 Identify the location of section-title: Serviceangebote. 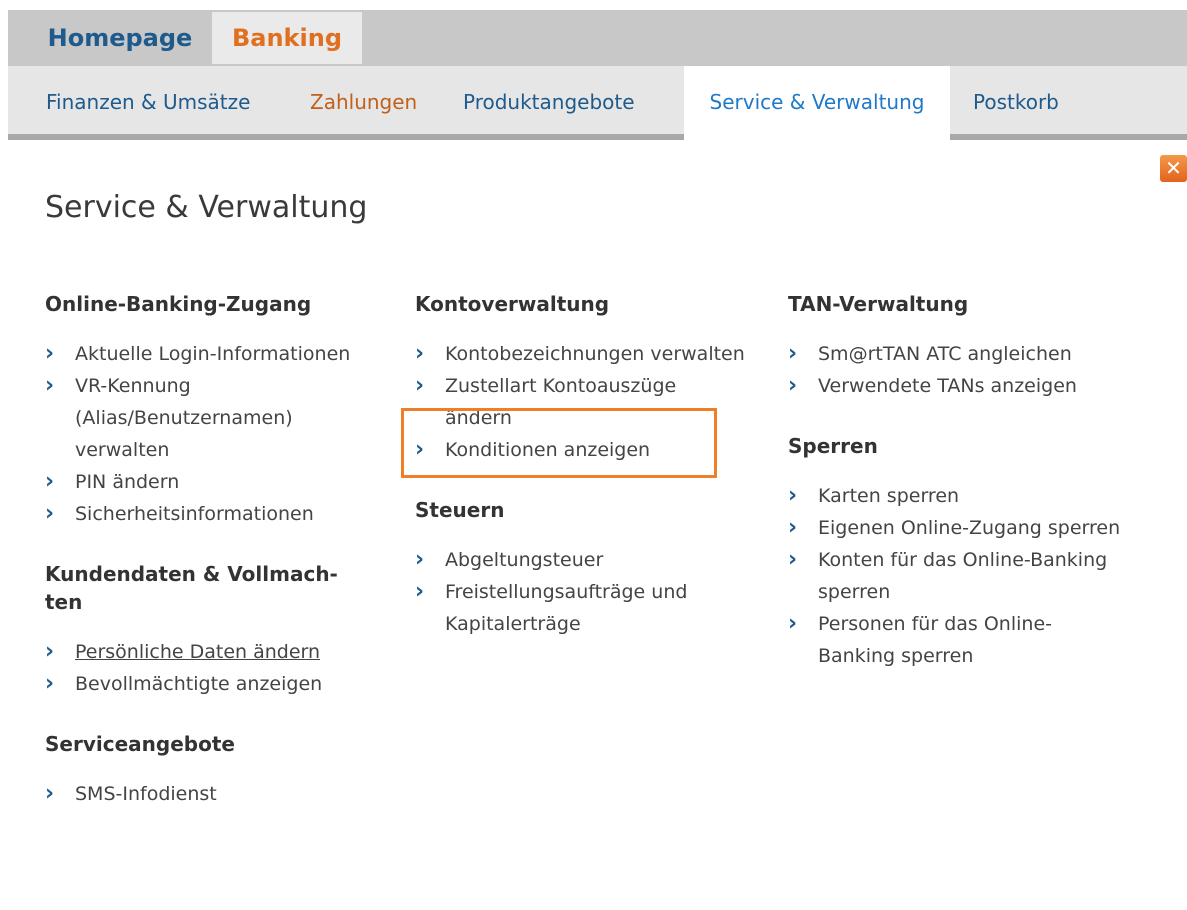
(140, 744).